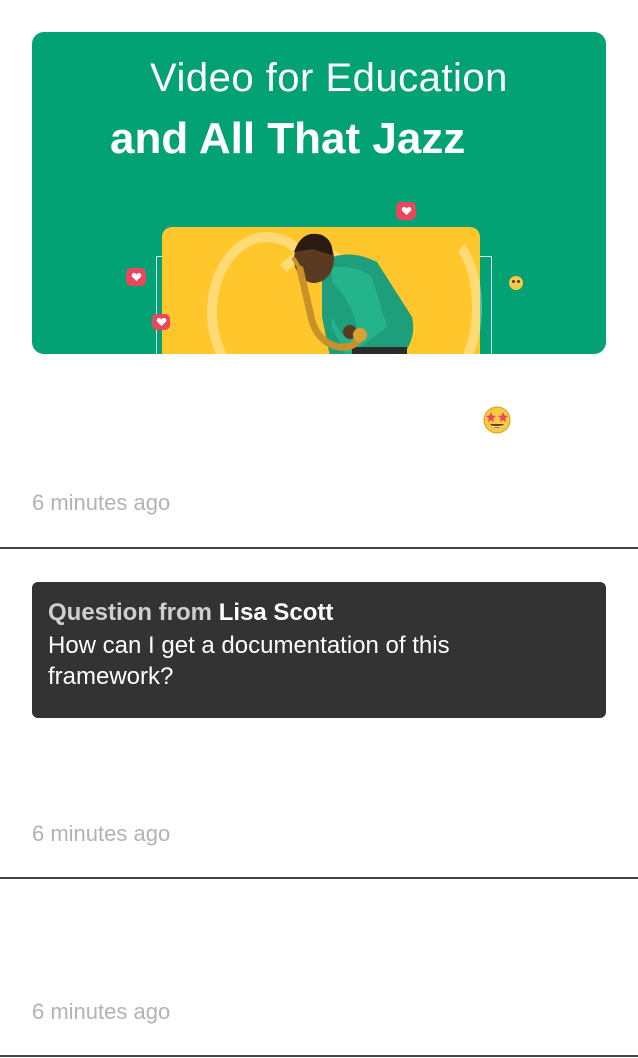 The height and width of the screenshot is (1058, 638). What do you see at coordinates (329, 78) in the screenshot?
I see `banner-title-line1: Video for Education` at bounding box center [329, 78].